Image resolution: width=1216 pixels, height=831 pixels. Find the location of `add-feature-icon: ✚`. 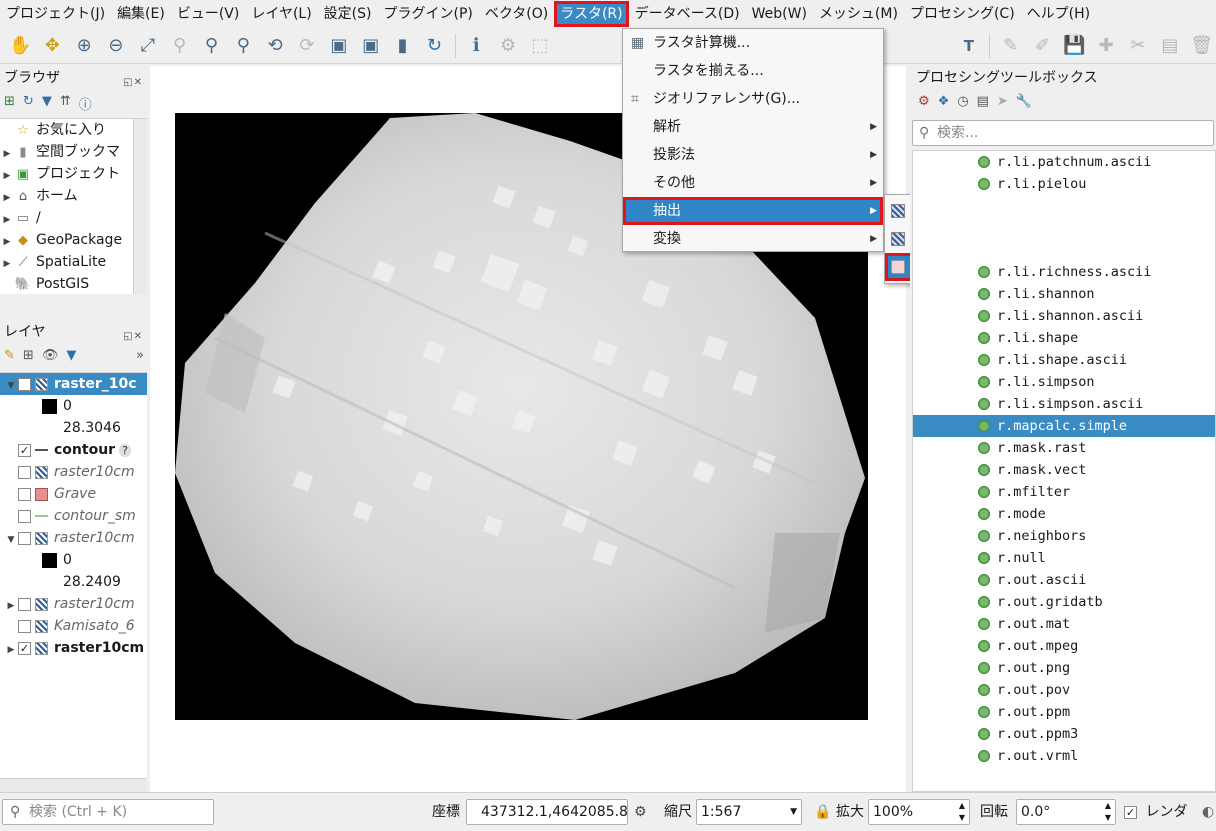

add-feature-icon: ✚ is located at coordinates (1106, 46).